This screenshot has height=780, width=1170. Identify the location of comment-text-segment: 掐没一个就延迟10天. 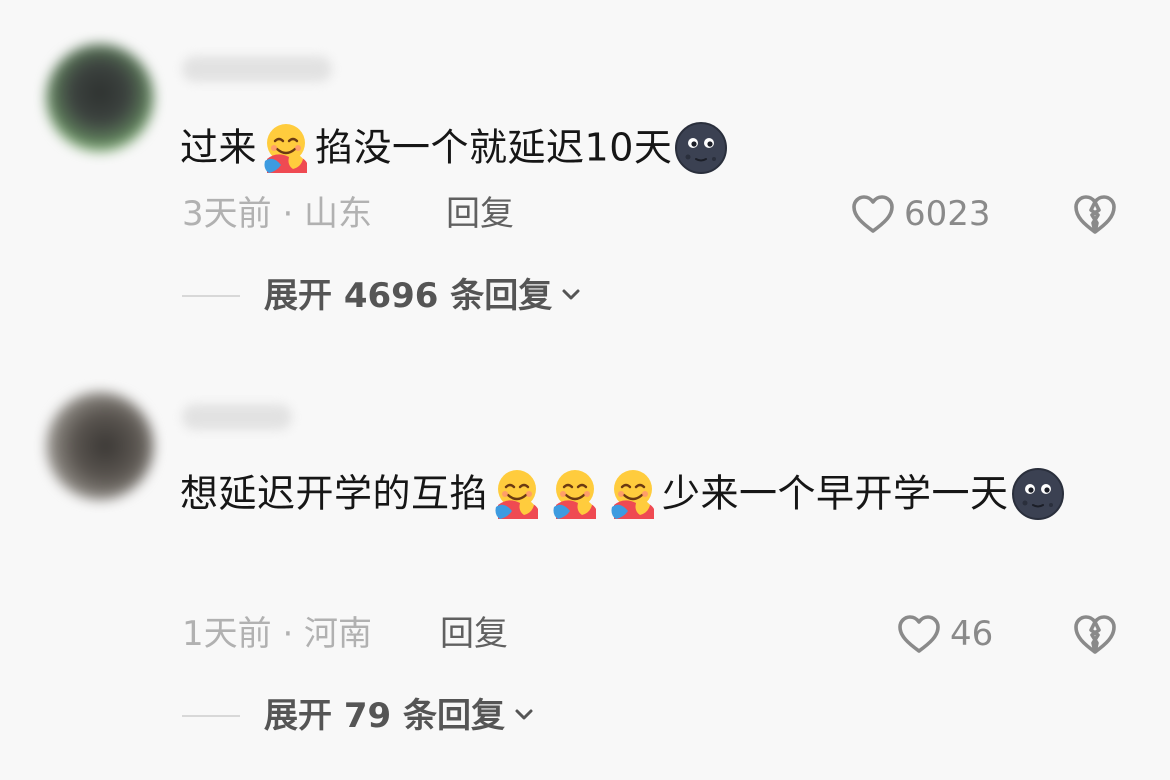
(494, 147).